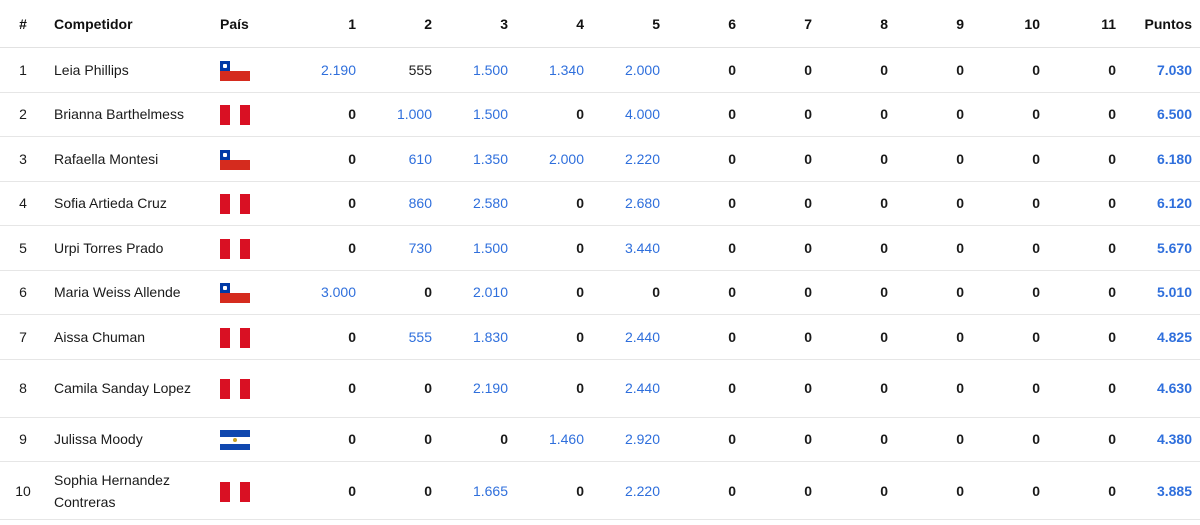  Describe the element at coordinates (402, 203) in the screenshot. I see `score-cell-event-2: 860` at that location.